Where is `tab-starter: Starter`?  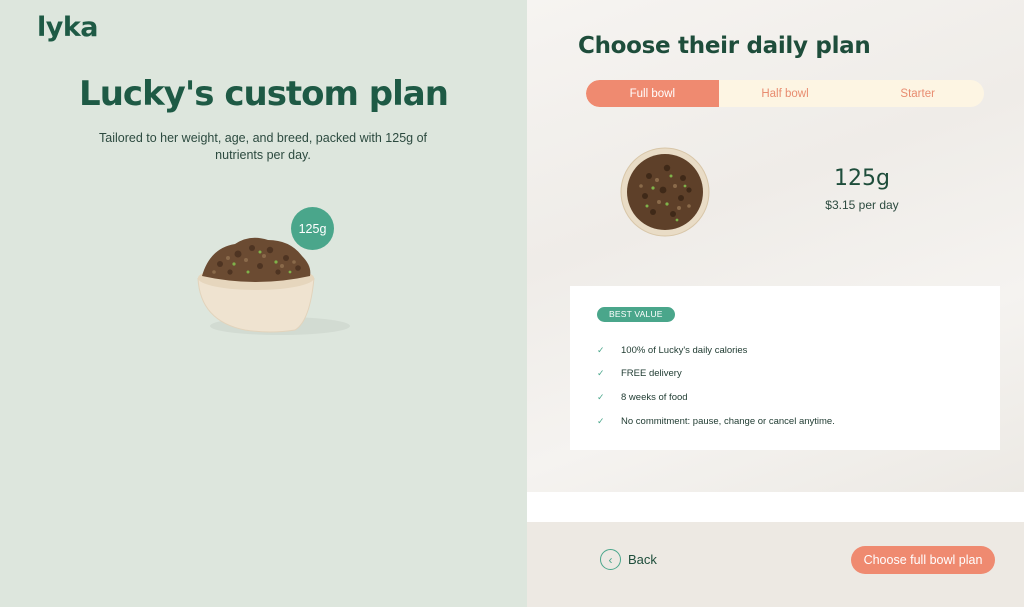
tab-starter: Starter is located at coordinates (917, 93).